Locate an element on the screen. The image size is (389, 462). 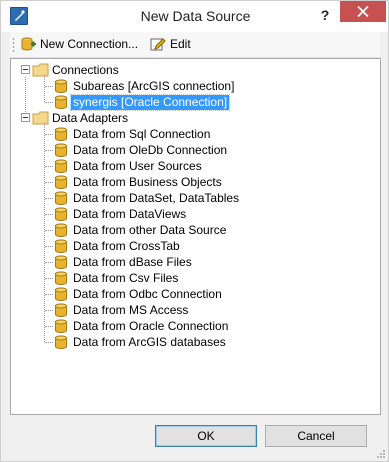
collapse-connections-toggle is located at coordinates (25, 69).